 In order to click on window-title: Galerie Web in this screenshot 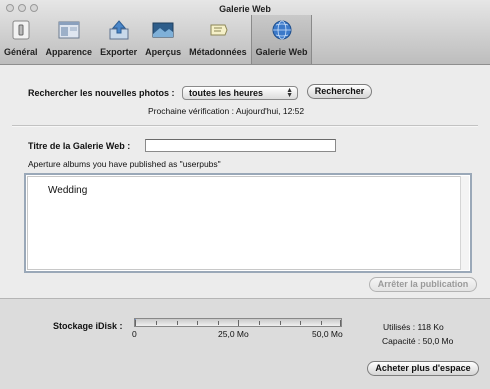, I will do `click(245, 9)`.